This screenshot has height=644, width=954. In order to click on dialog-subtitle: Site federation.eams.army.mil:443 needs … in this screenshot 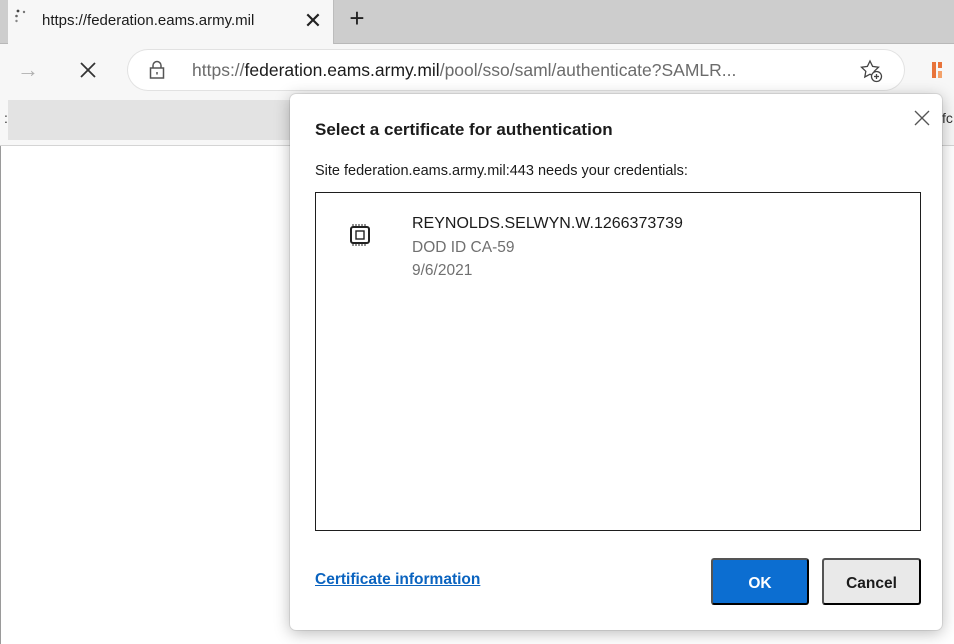, I will do `click(501, 171)`.